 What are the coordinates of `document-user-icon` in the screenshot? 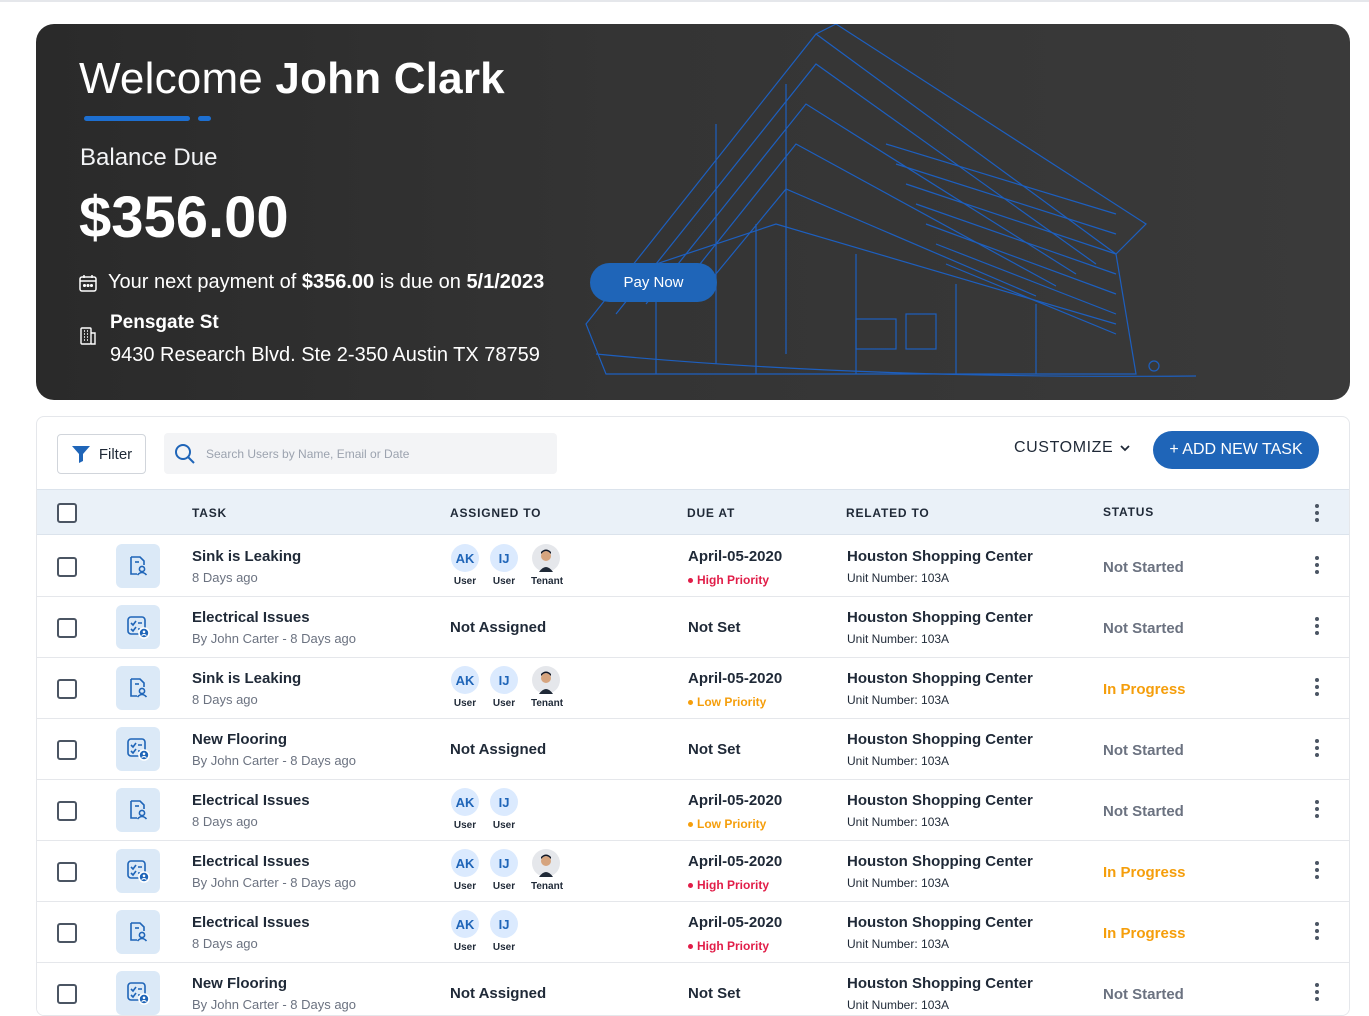 It's located at (138, 566).